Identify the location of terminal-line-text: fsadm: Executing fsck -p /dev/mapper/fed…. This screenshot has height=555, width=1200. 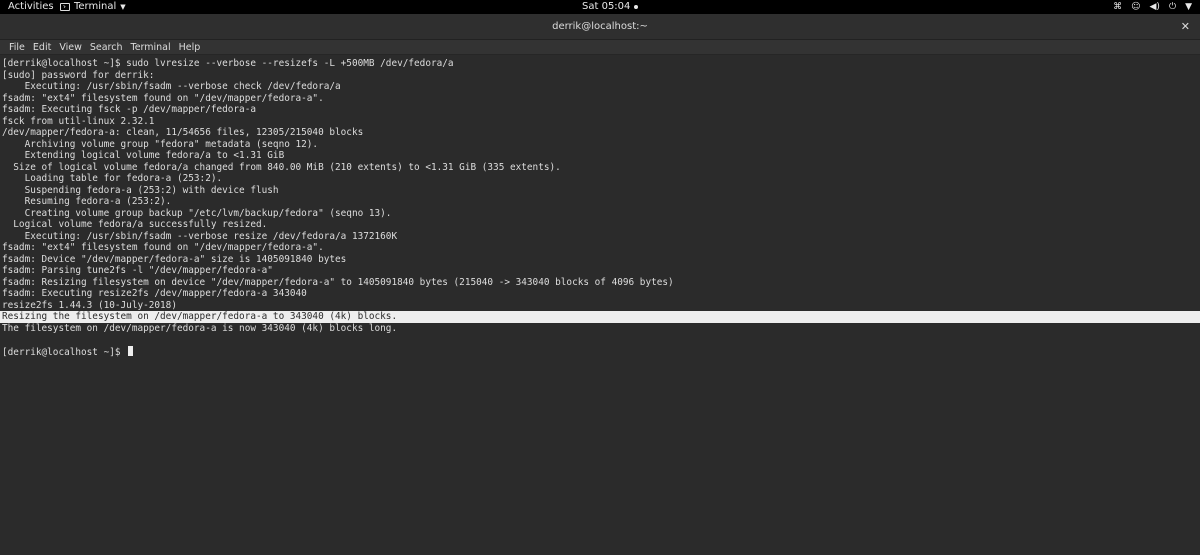
(129, 109).